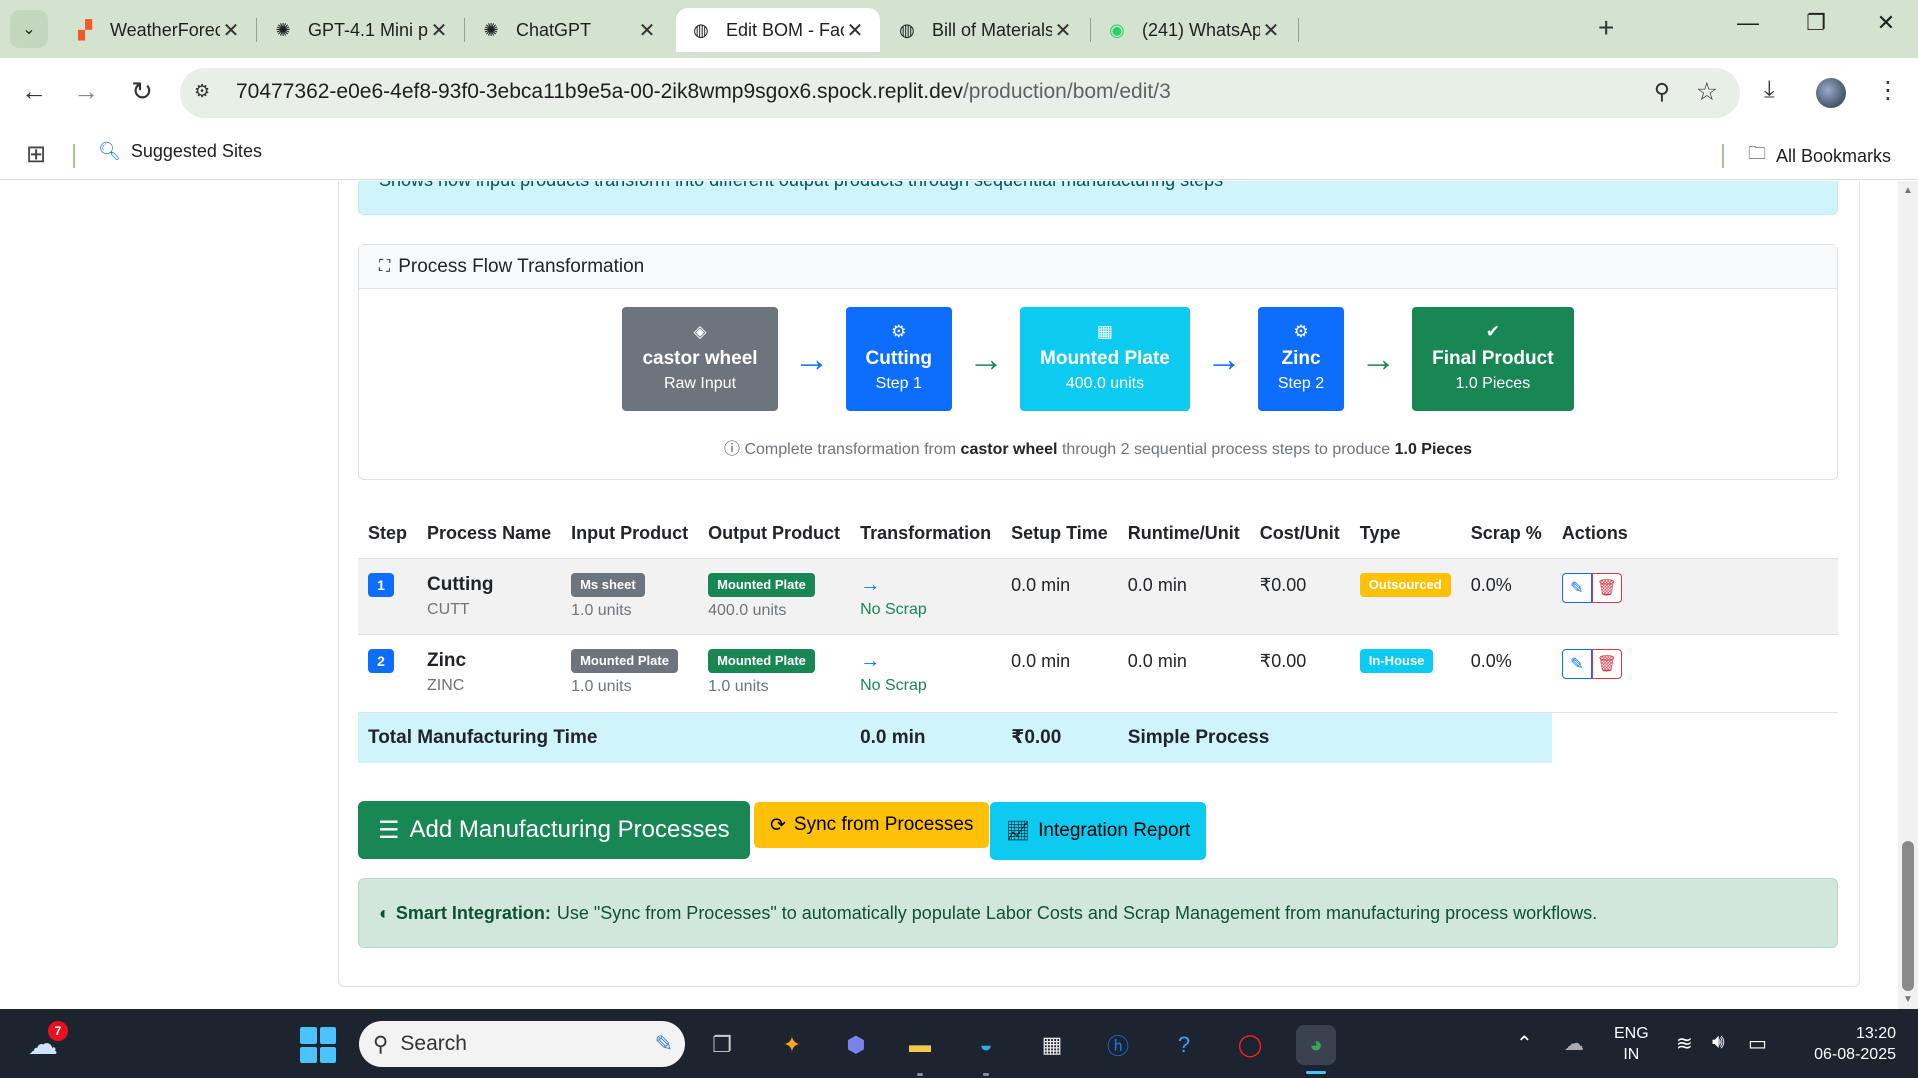 The height and width of the screenshot is (1078, 1918). Describe the element at coordinates (792, 1045) in the screenshot. I see `copilot-icon: ✦` at that location.